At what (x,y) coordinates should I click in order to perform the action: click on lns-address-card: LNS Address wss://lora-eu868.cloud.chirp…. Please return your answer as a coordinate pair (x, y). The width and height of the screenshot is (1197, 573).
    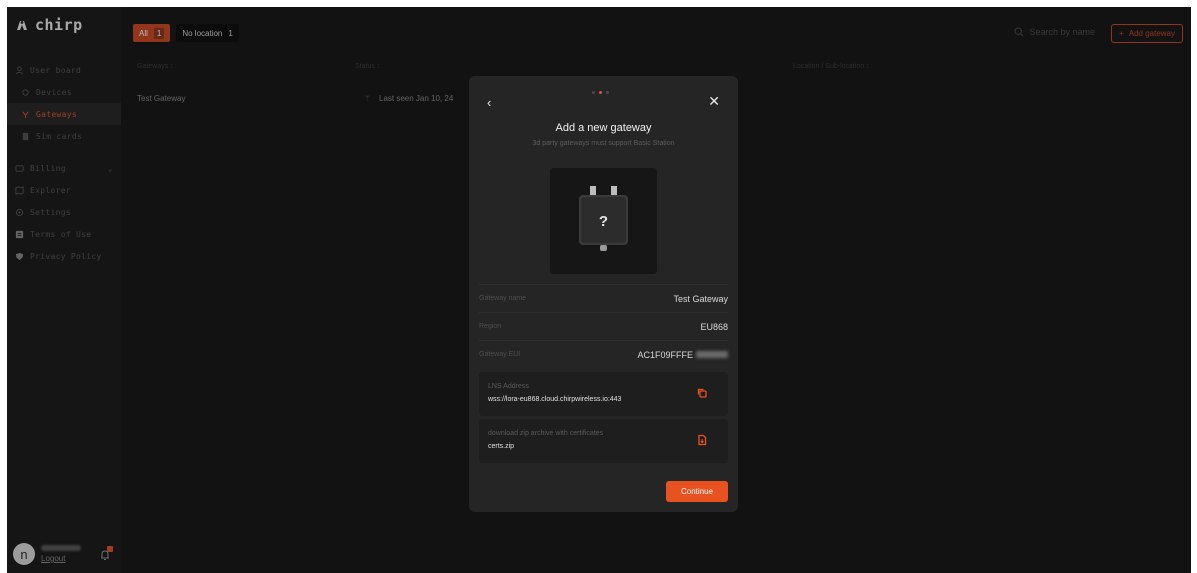
    Looking at the image, I should click on (603, 394).